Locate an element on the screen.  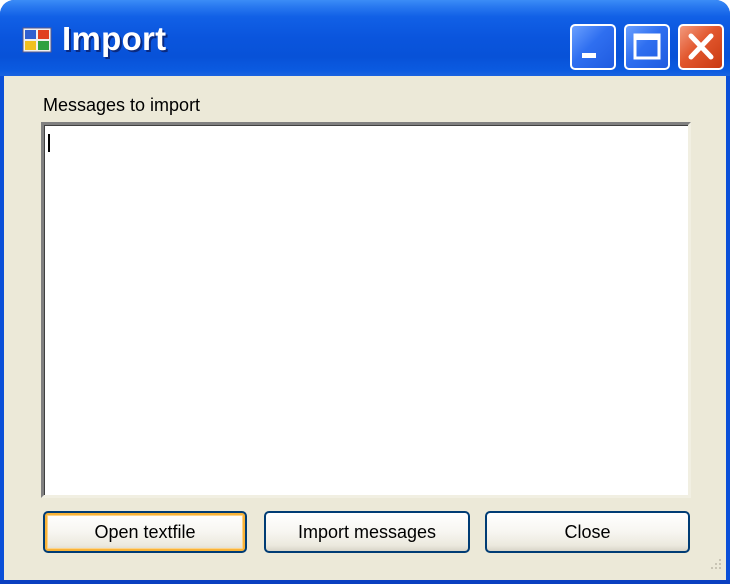
minimize-icon is located at coordinates (589, 55).